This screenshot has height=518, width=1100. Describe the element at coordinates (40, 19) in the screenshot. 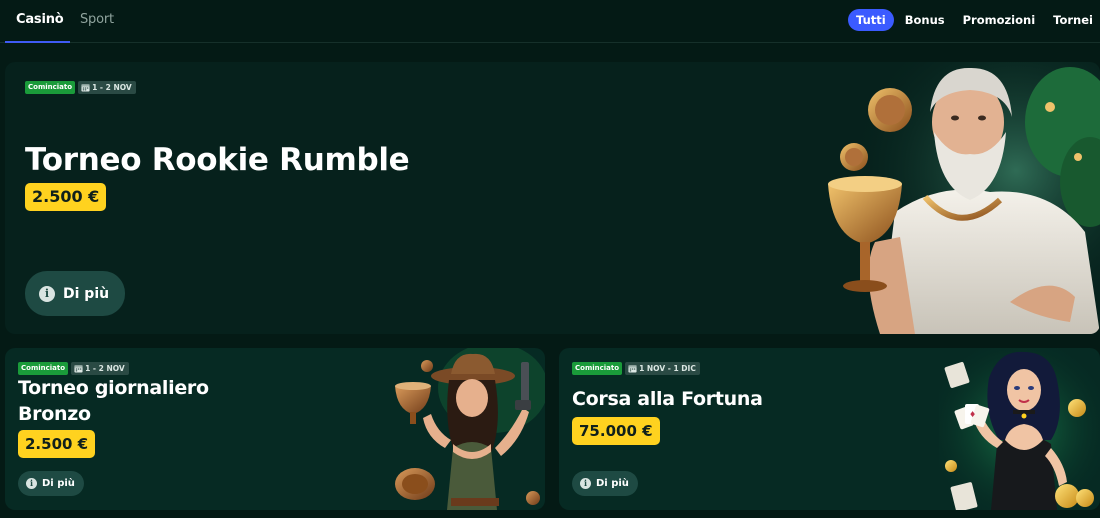

I see `tab-casino: Casinò` at that location.